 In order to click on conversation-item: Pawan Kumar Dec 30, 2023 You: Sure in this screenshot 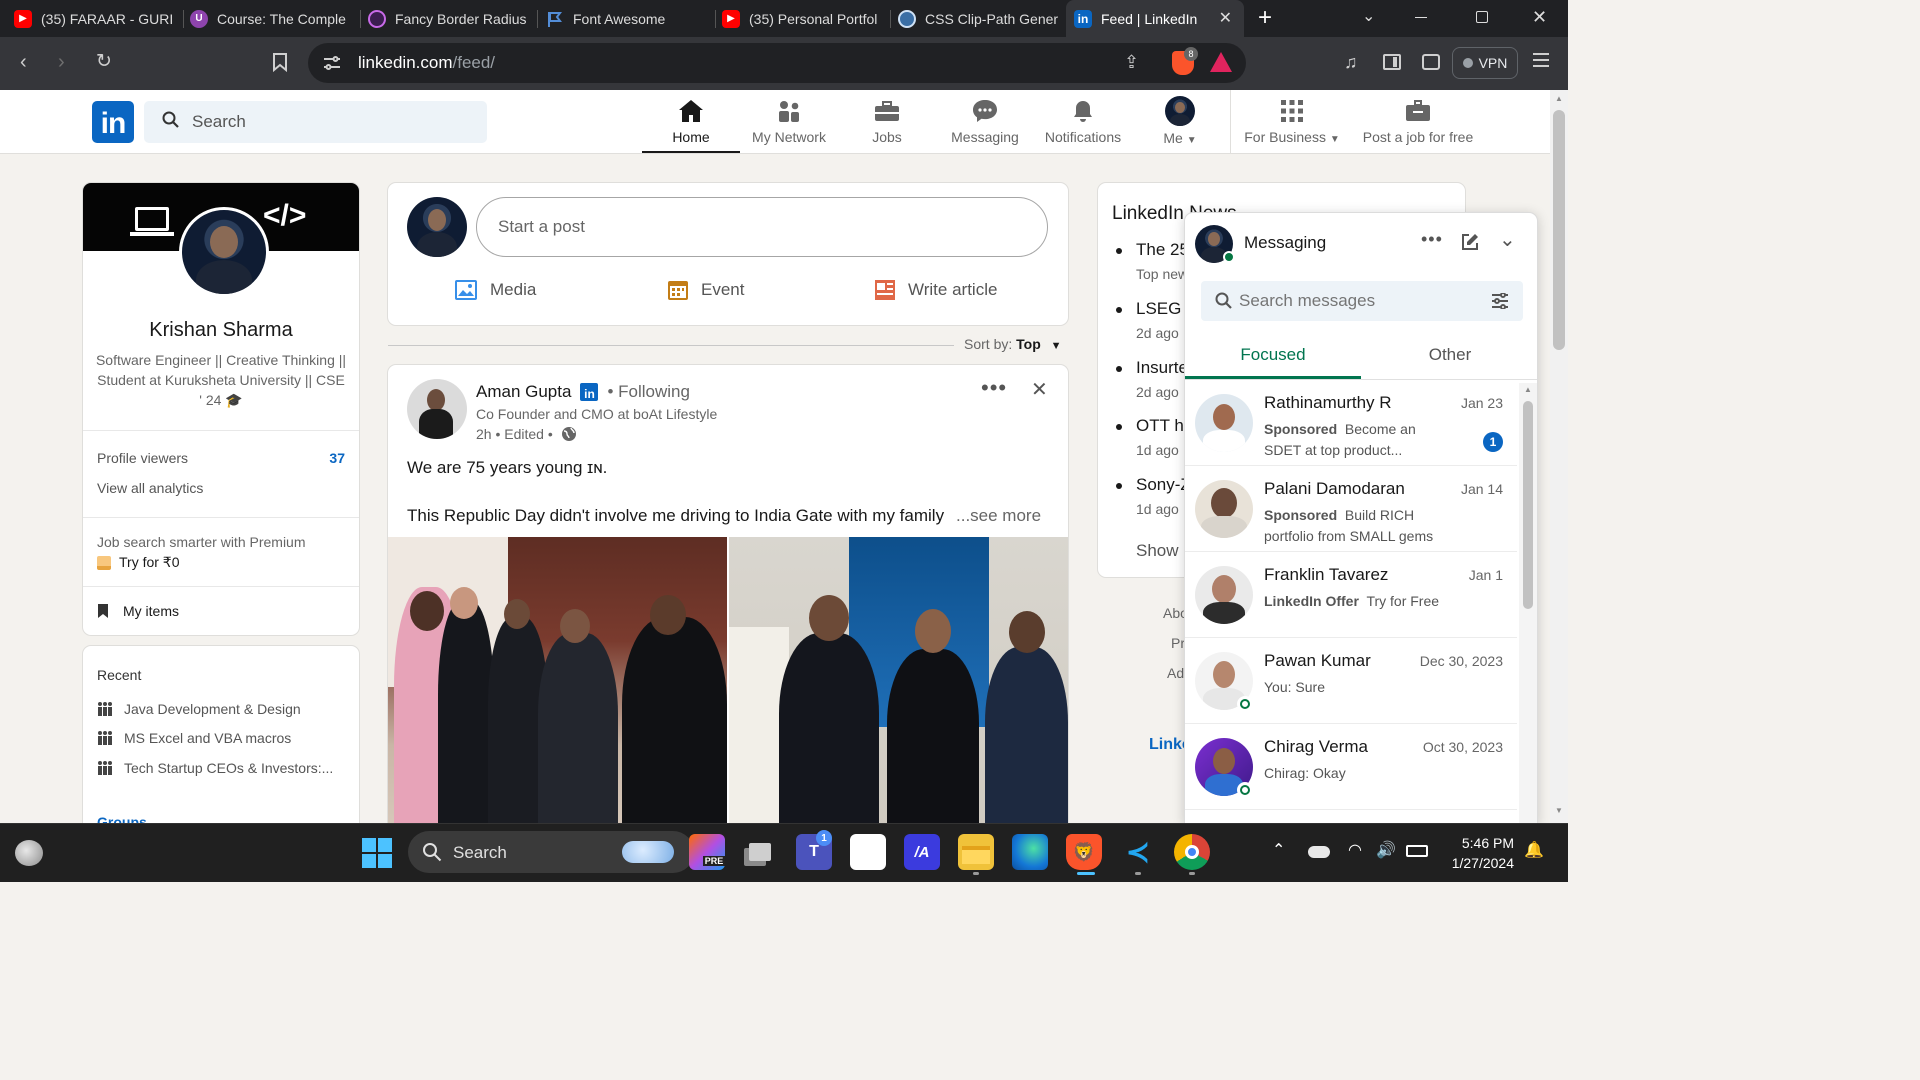, I will do `click(1351, 681)`.